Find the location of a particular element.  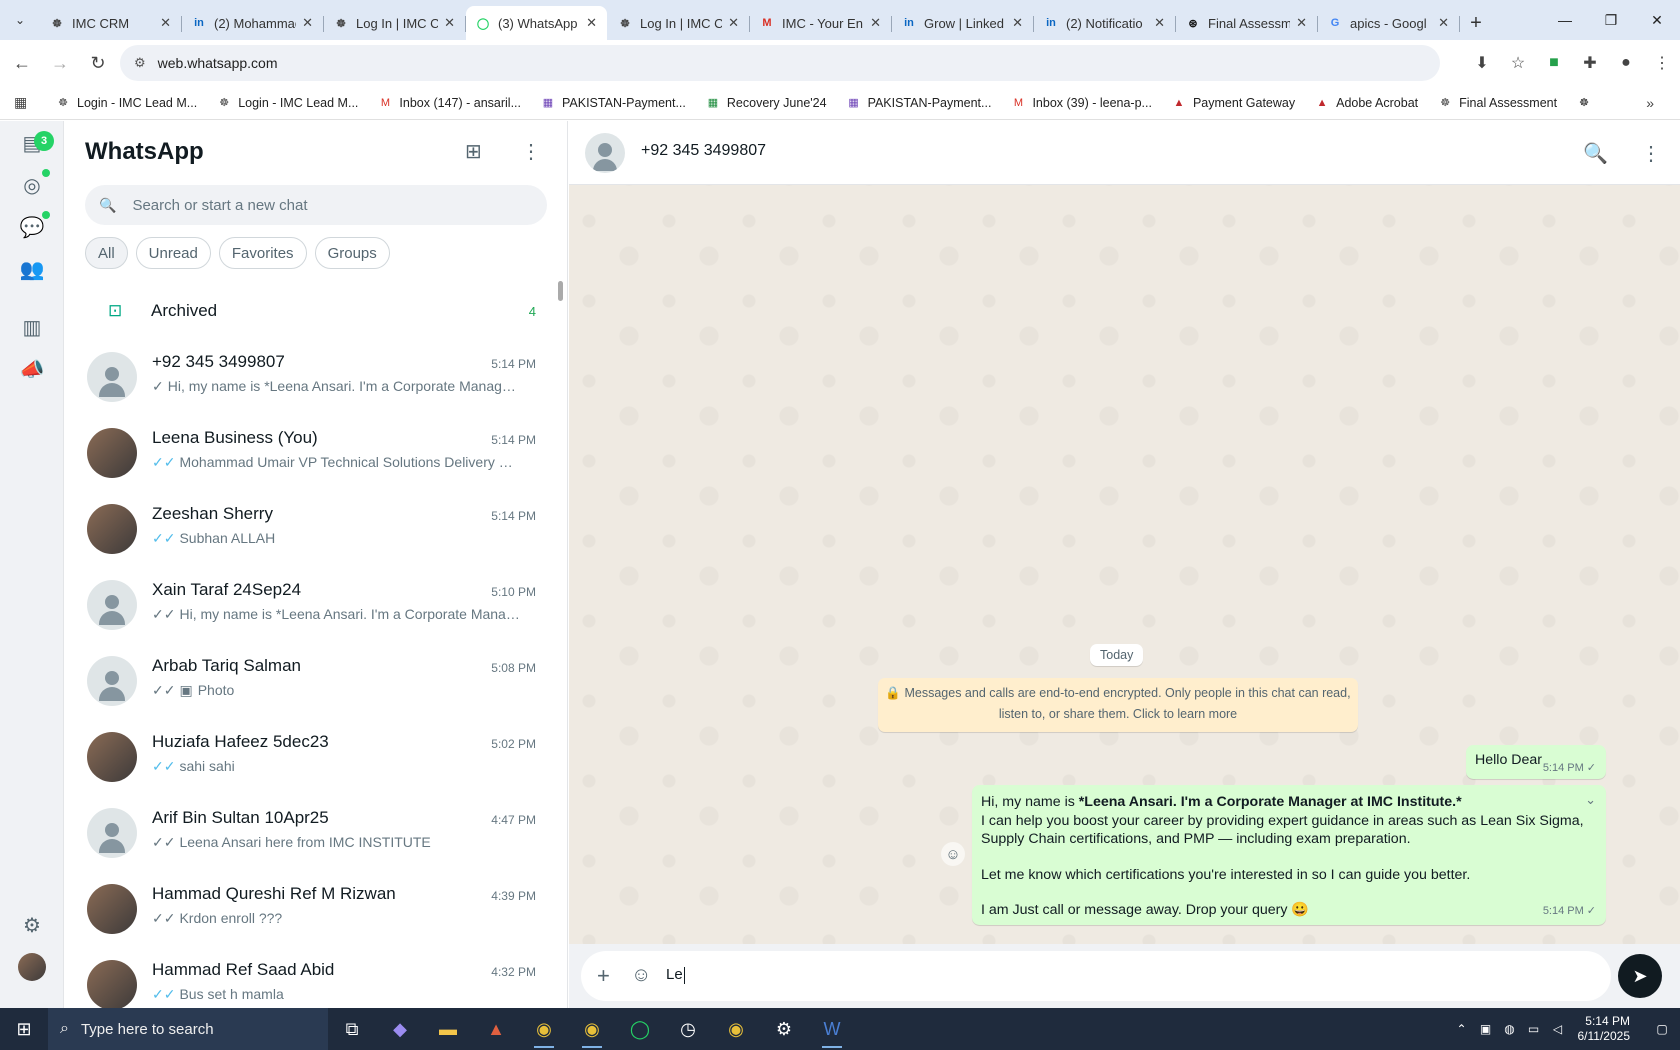

communities-icon: 👥 is located at coordinates (32, 269).